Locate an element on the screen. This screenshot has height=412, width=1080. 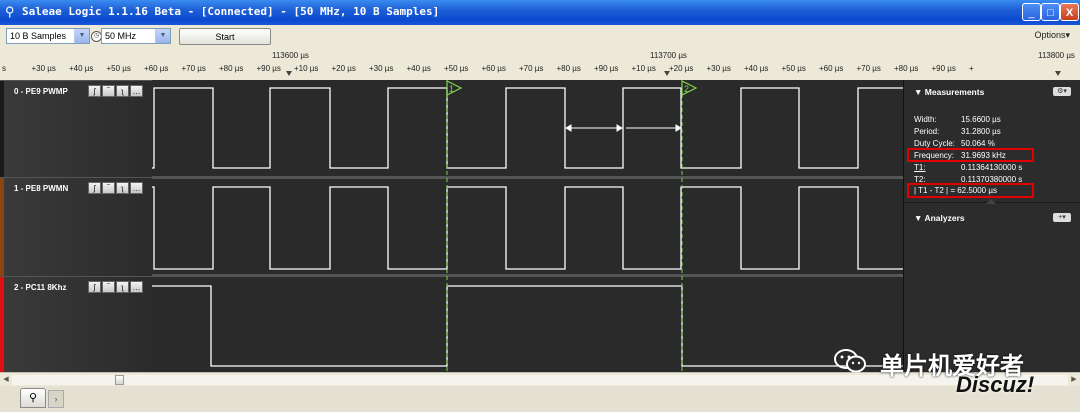
ruler-tick-label: + is located at coordinates (971, 68).